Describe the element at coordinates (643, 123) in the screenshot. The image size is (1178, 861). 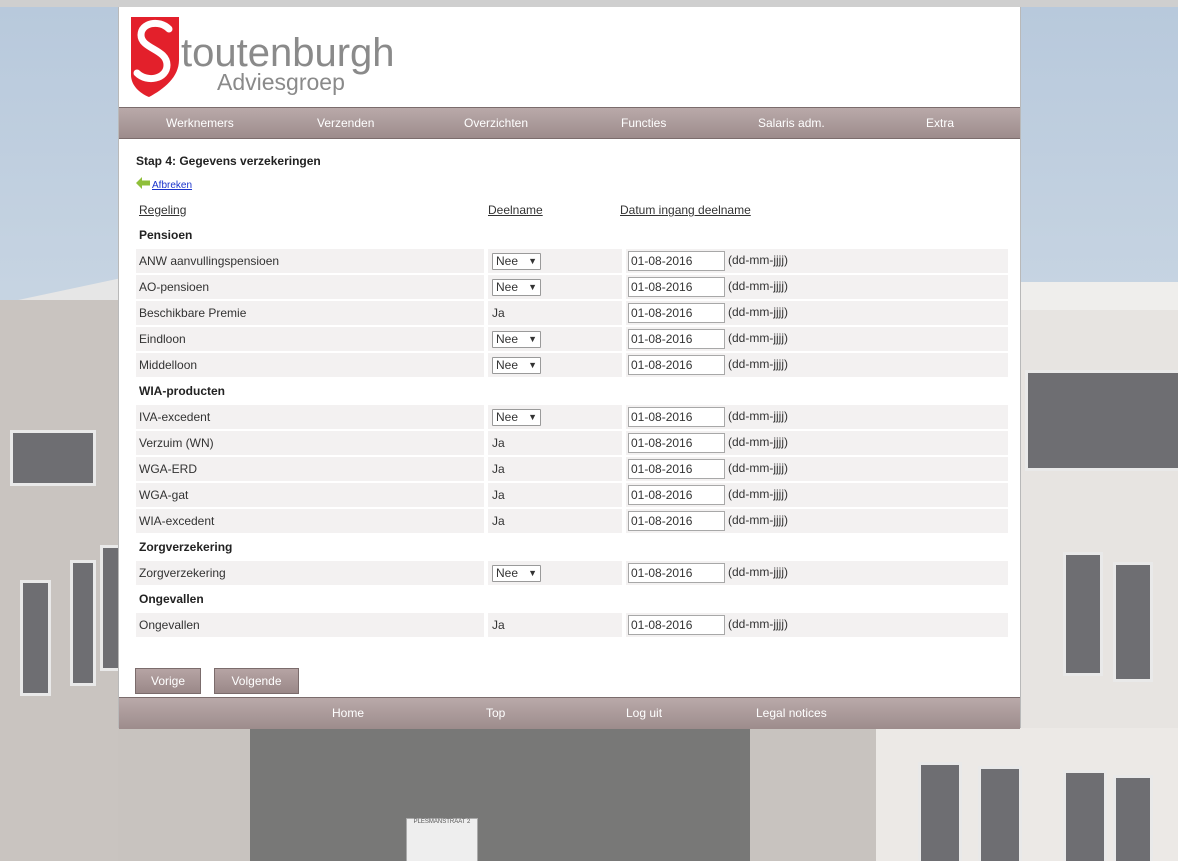
I see `nav-item-functies: Functies` at that location.